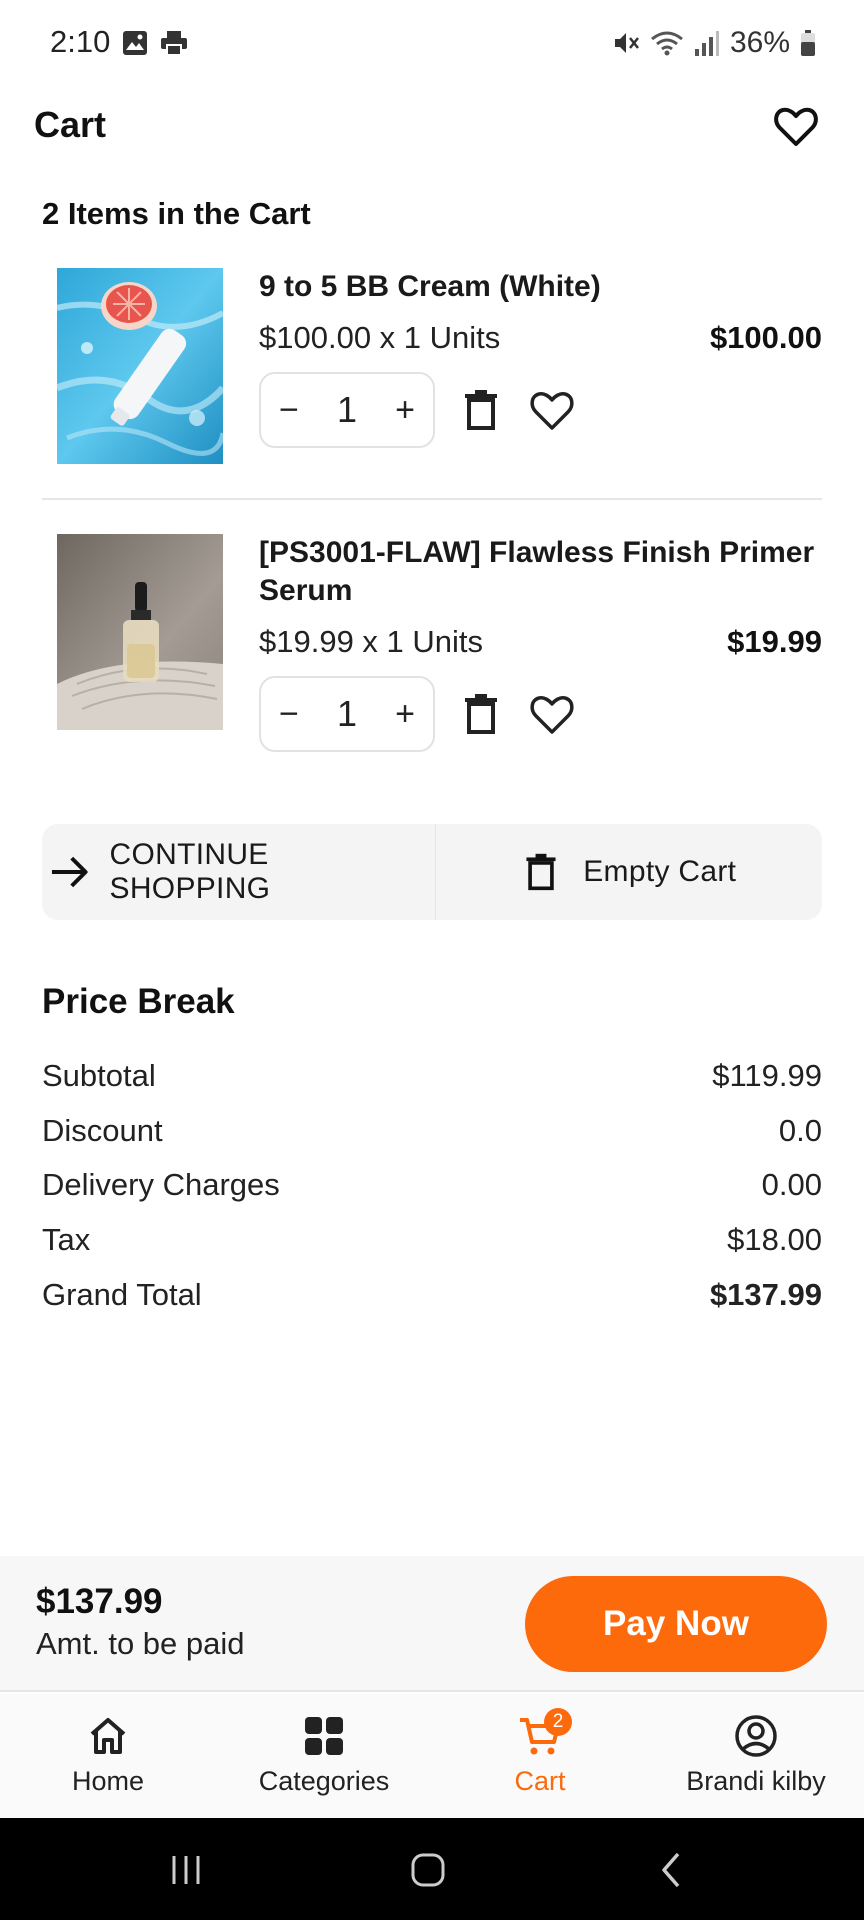  What do you see at coordinates (759, 42) in the screenshot?
I see `battery-percent: 36%` at bounding box center [759, 42].